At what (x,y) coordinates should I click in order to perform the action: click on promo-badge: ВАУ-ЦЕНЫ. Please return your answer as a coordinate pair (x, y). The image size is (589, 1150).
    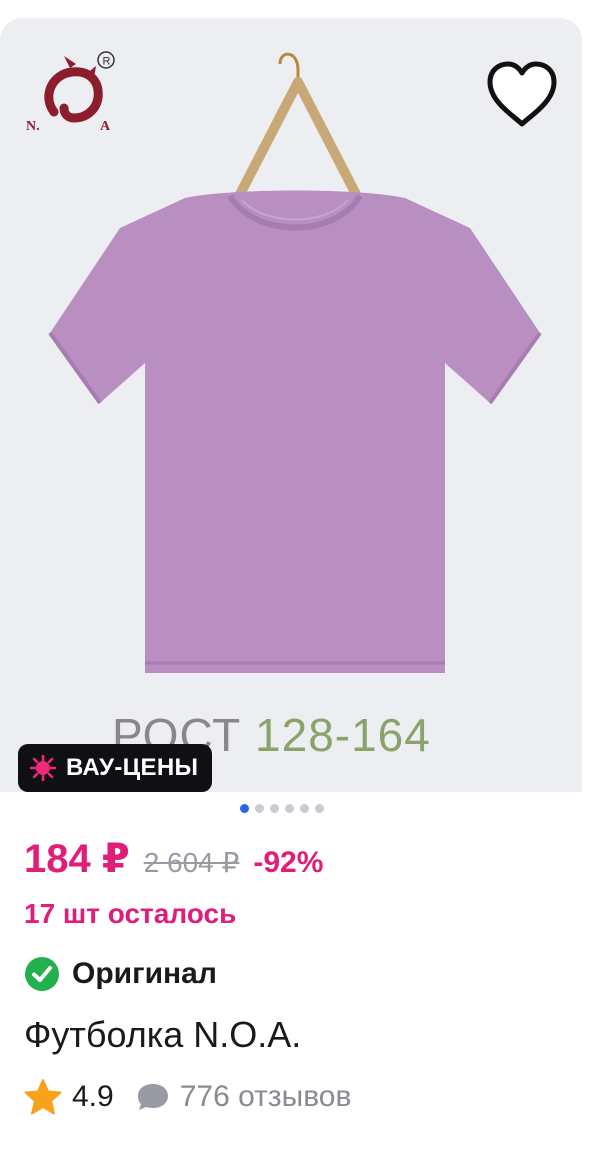
    Looking at the image, I should click on (115, 768).